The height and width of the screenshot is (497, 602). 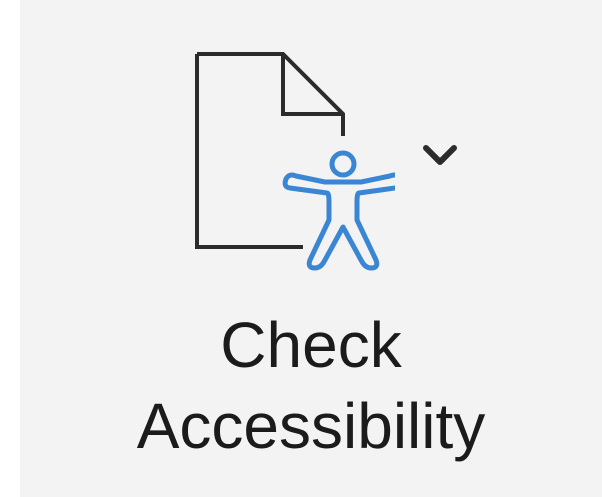 I want to click on button-label-line2: Accessibility, so click(x=311, y=426).